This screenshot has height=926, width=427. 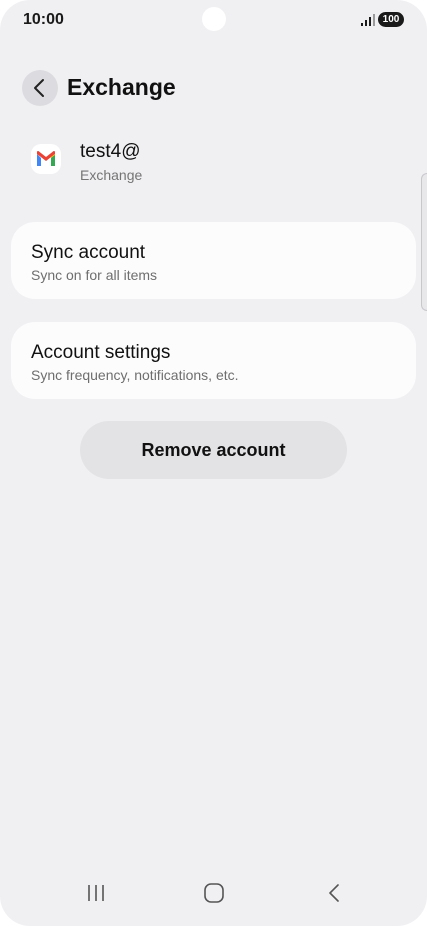 What do you see at coordinates (43, 19) in the screenshot?
I see `status-time: 10:00` at bounding box center [43, 19].